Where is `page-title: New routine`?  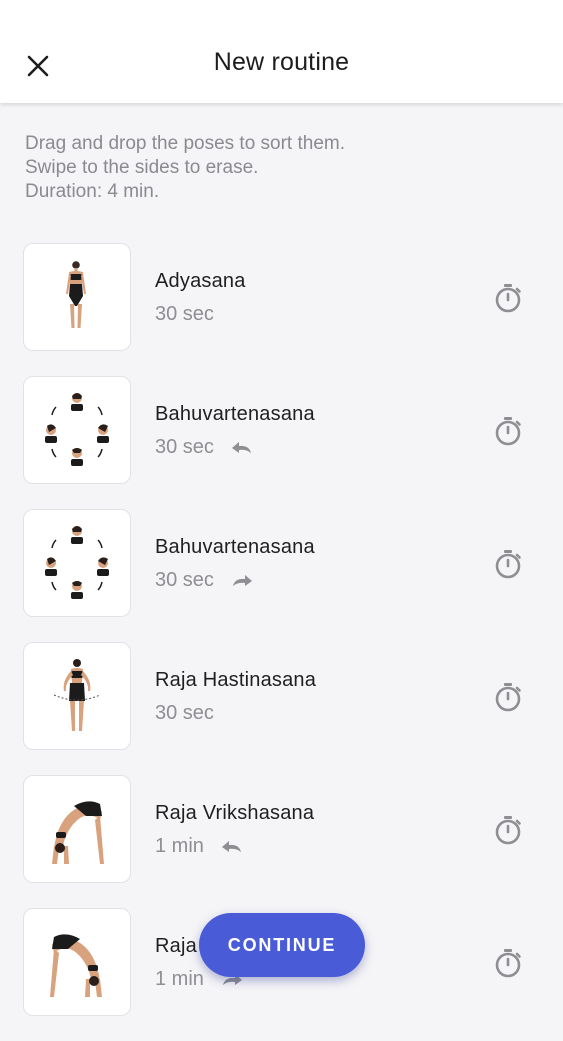 page-title: New routine is located at coordinates (281, 62).